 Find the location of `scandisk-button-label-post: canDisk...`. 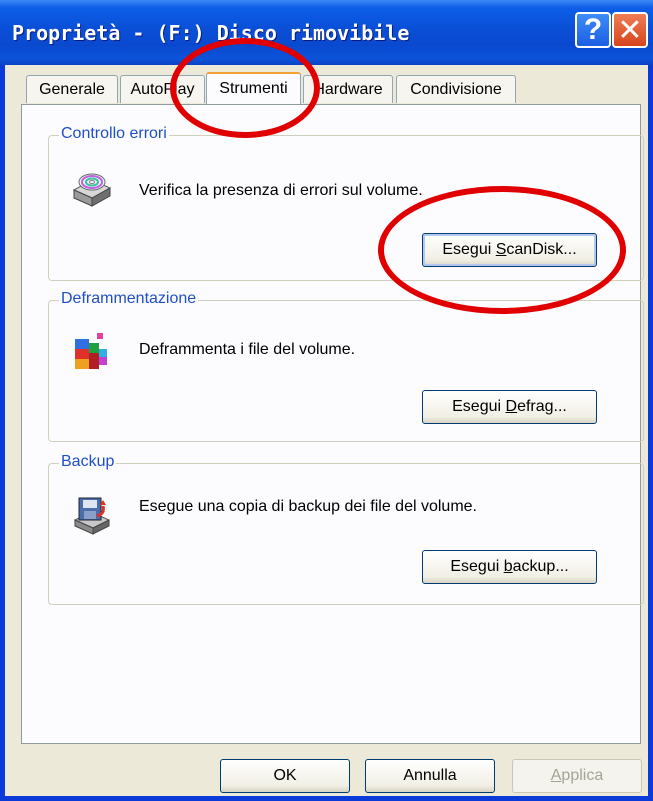

scandisk-button-label-post: canDisk... is located at coordinates (541, 249).